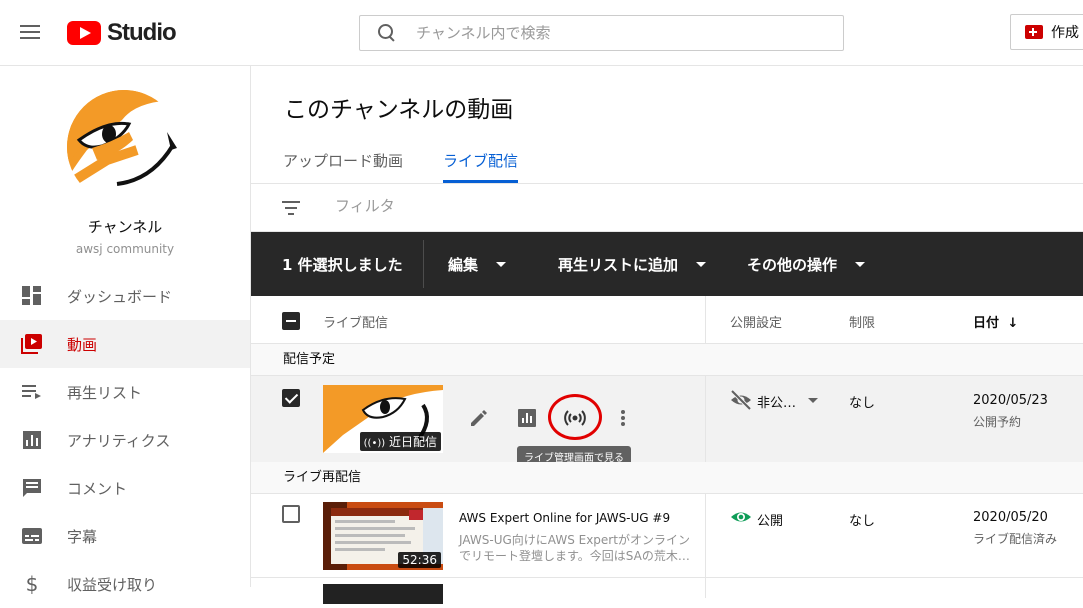  Describe the element at coordinates (1015, 539) in the screenshot. I see `date-status: ライブ配信済み` at that location.